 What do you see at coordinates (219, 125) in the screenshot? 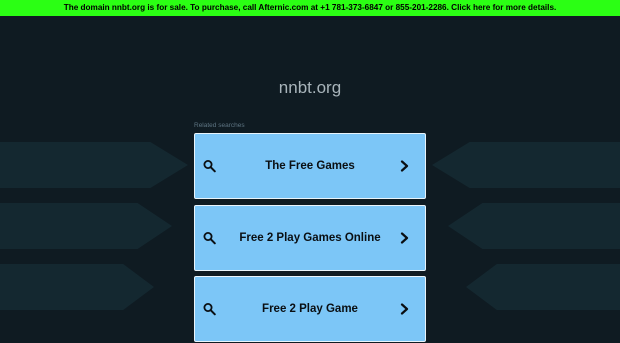
I see `related-searches-label: Related searches` at bounding box center [219, 125].